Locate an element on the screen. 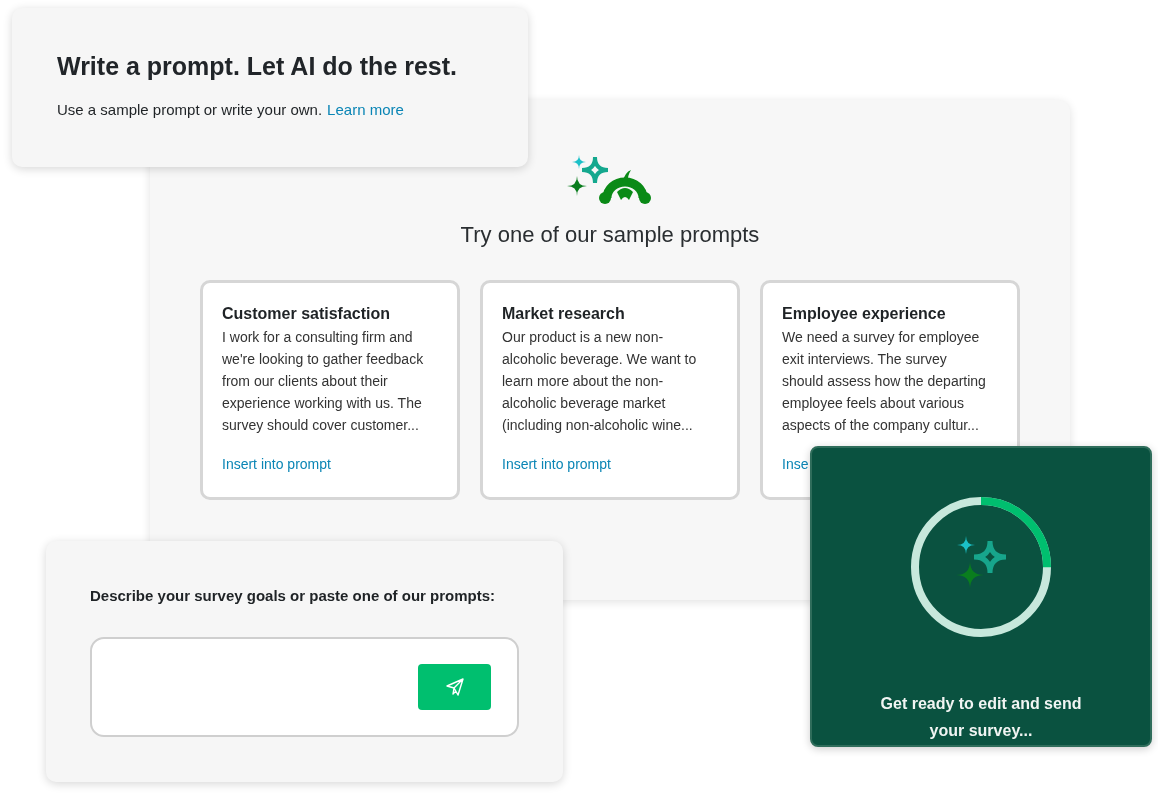  card-title: Market research is located at coordinates (564, 314).